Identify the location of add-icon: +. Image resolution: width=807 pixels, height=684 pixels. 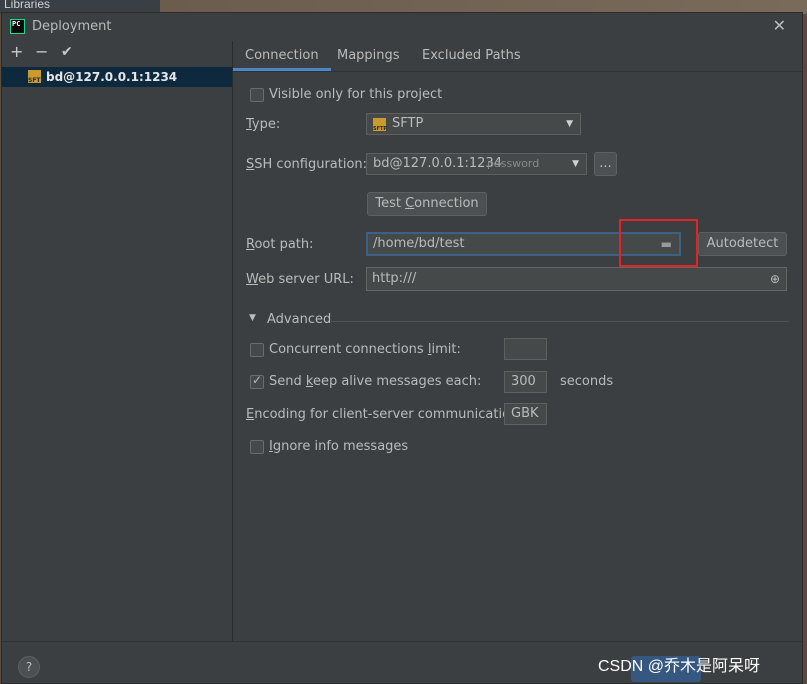
(16, 52).